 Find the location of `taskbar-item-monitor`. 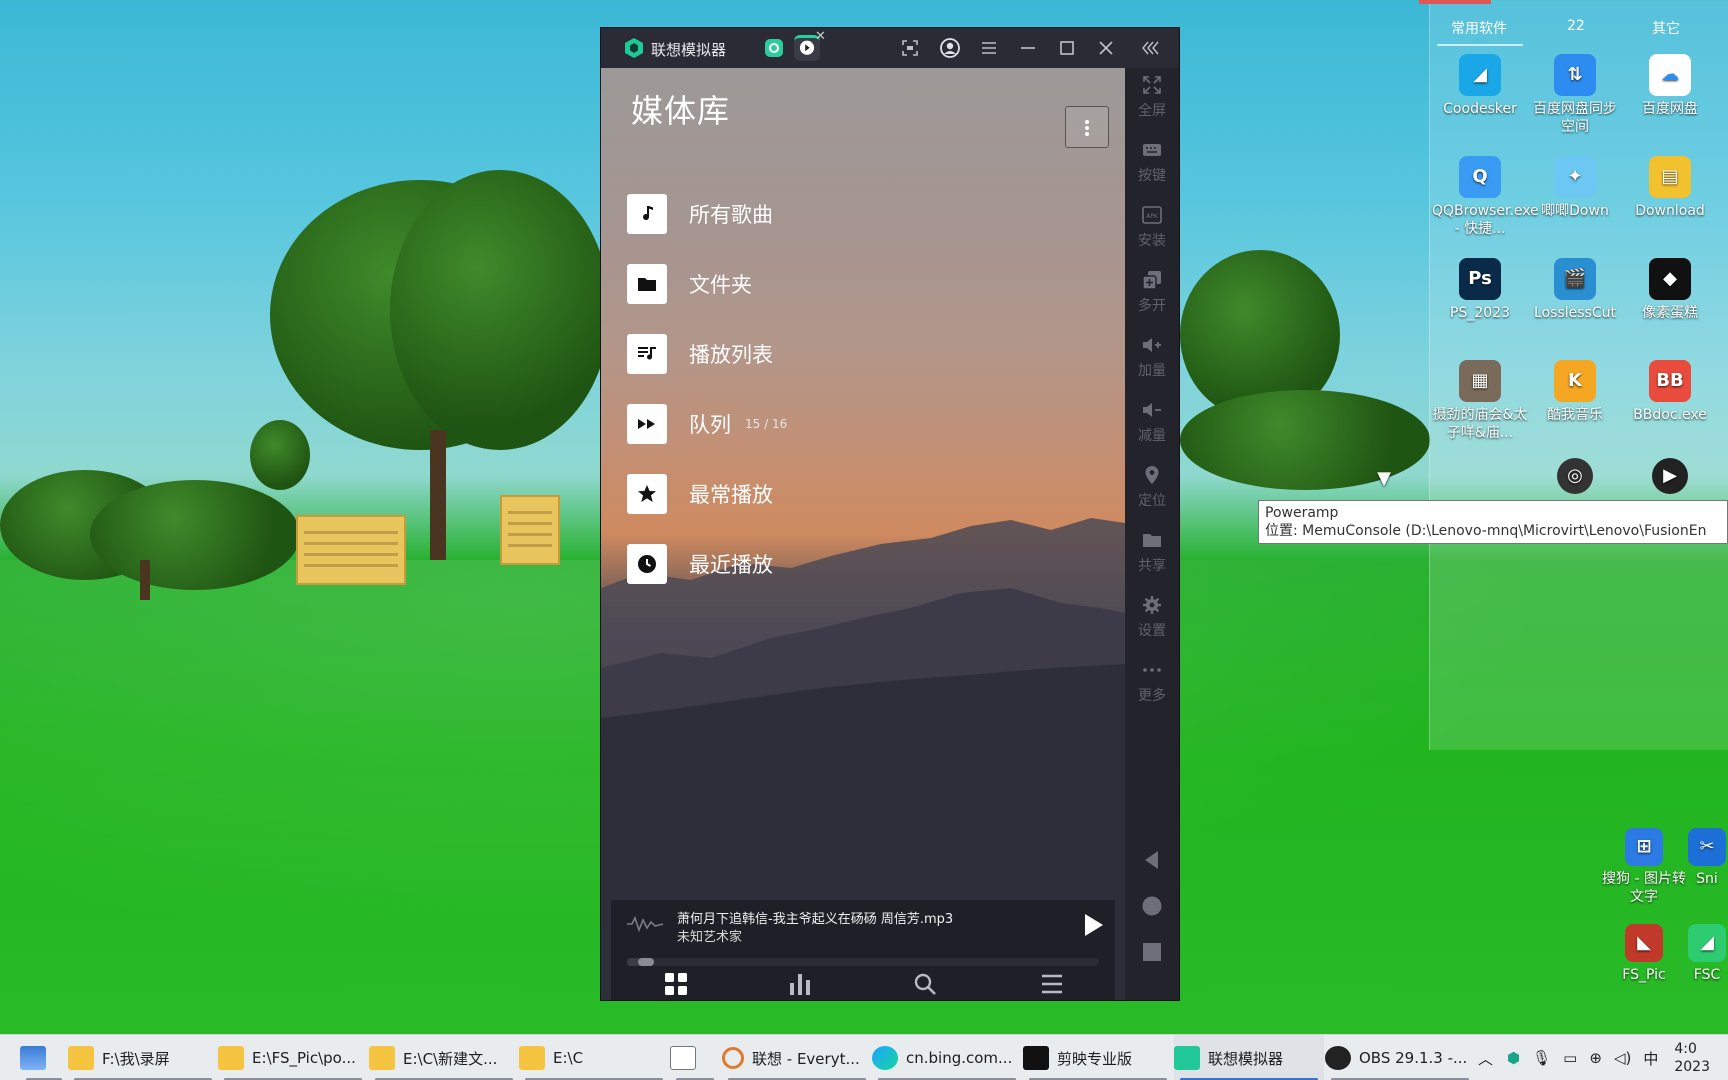

taskbar-item-monitor is located at coordinates (44, 1057).